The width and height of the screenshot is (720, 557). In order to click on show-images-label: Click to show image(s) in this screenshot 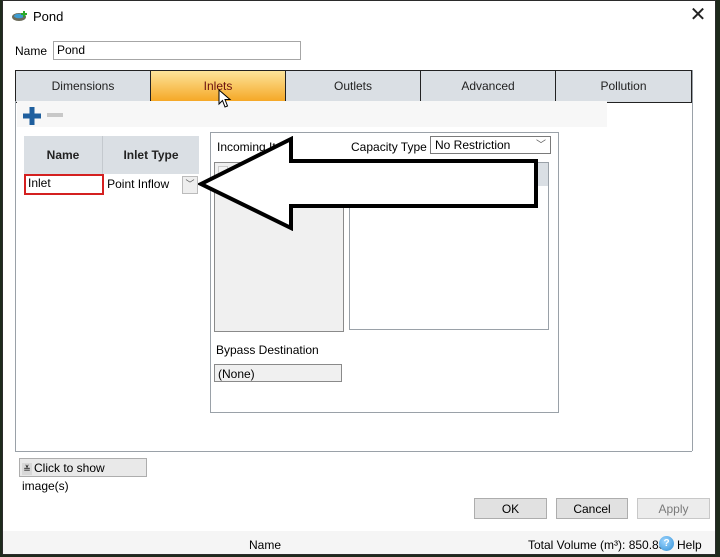, I will do `click(63, 477)`.